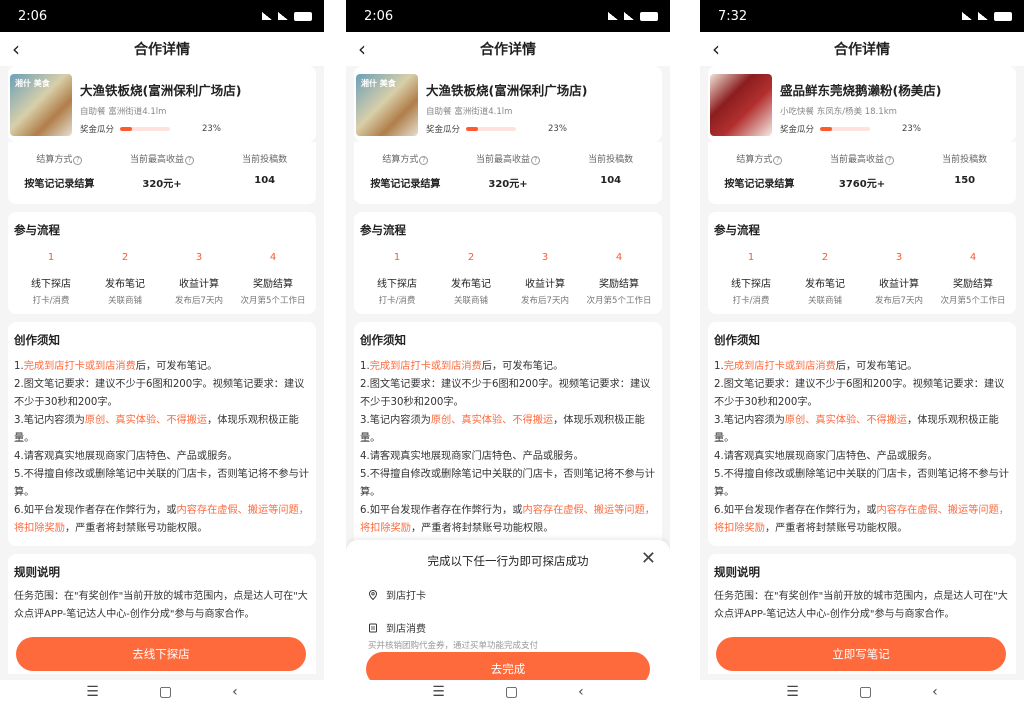 The width and height of the screenshot is (1024, 704). What do you see at coordinates (508, 561) in the screenshot?
I see `sheet-title: 完成以下任一行为即可探店成功` at bounding box center [508, 561].